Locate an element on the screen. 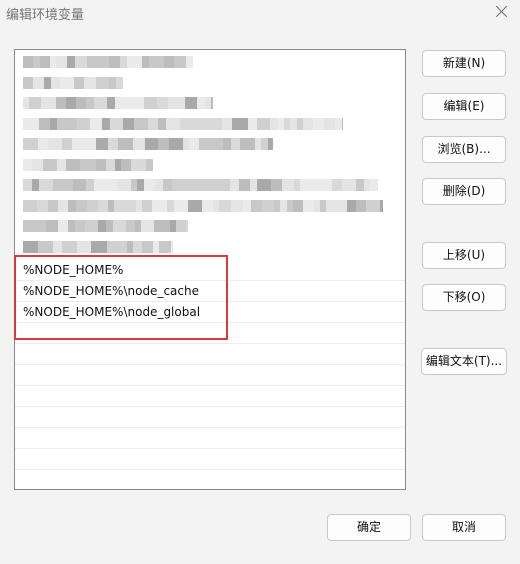  cancel-button: 取消 is located at coordinates (464, 527).